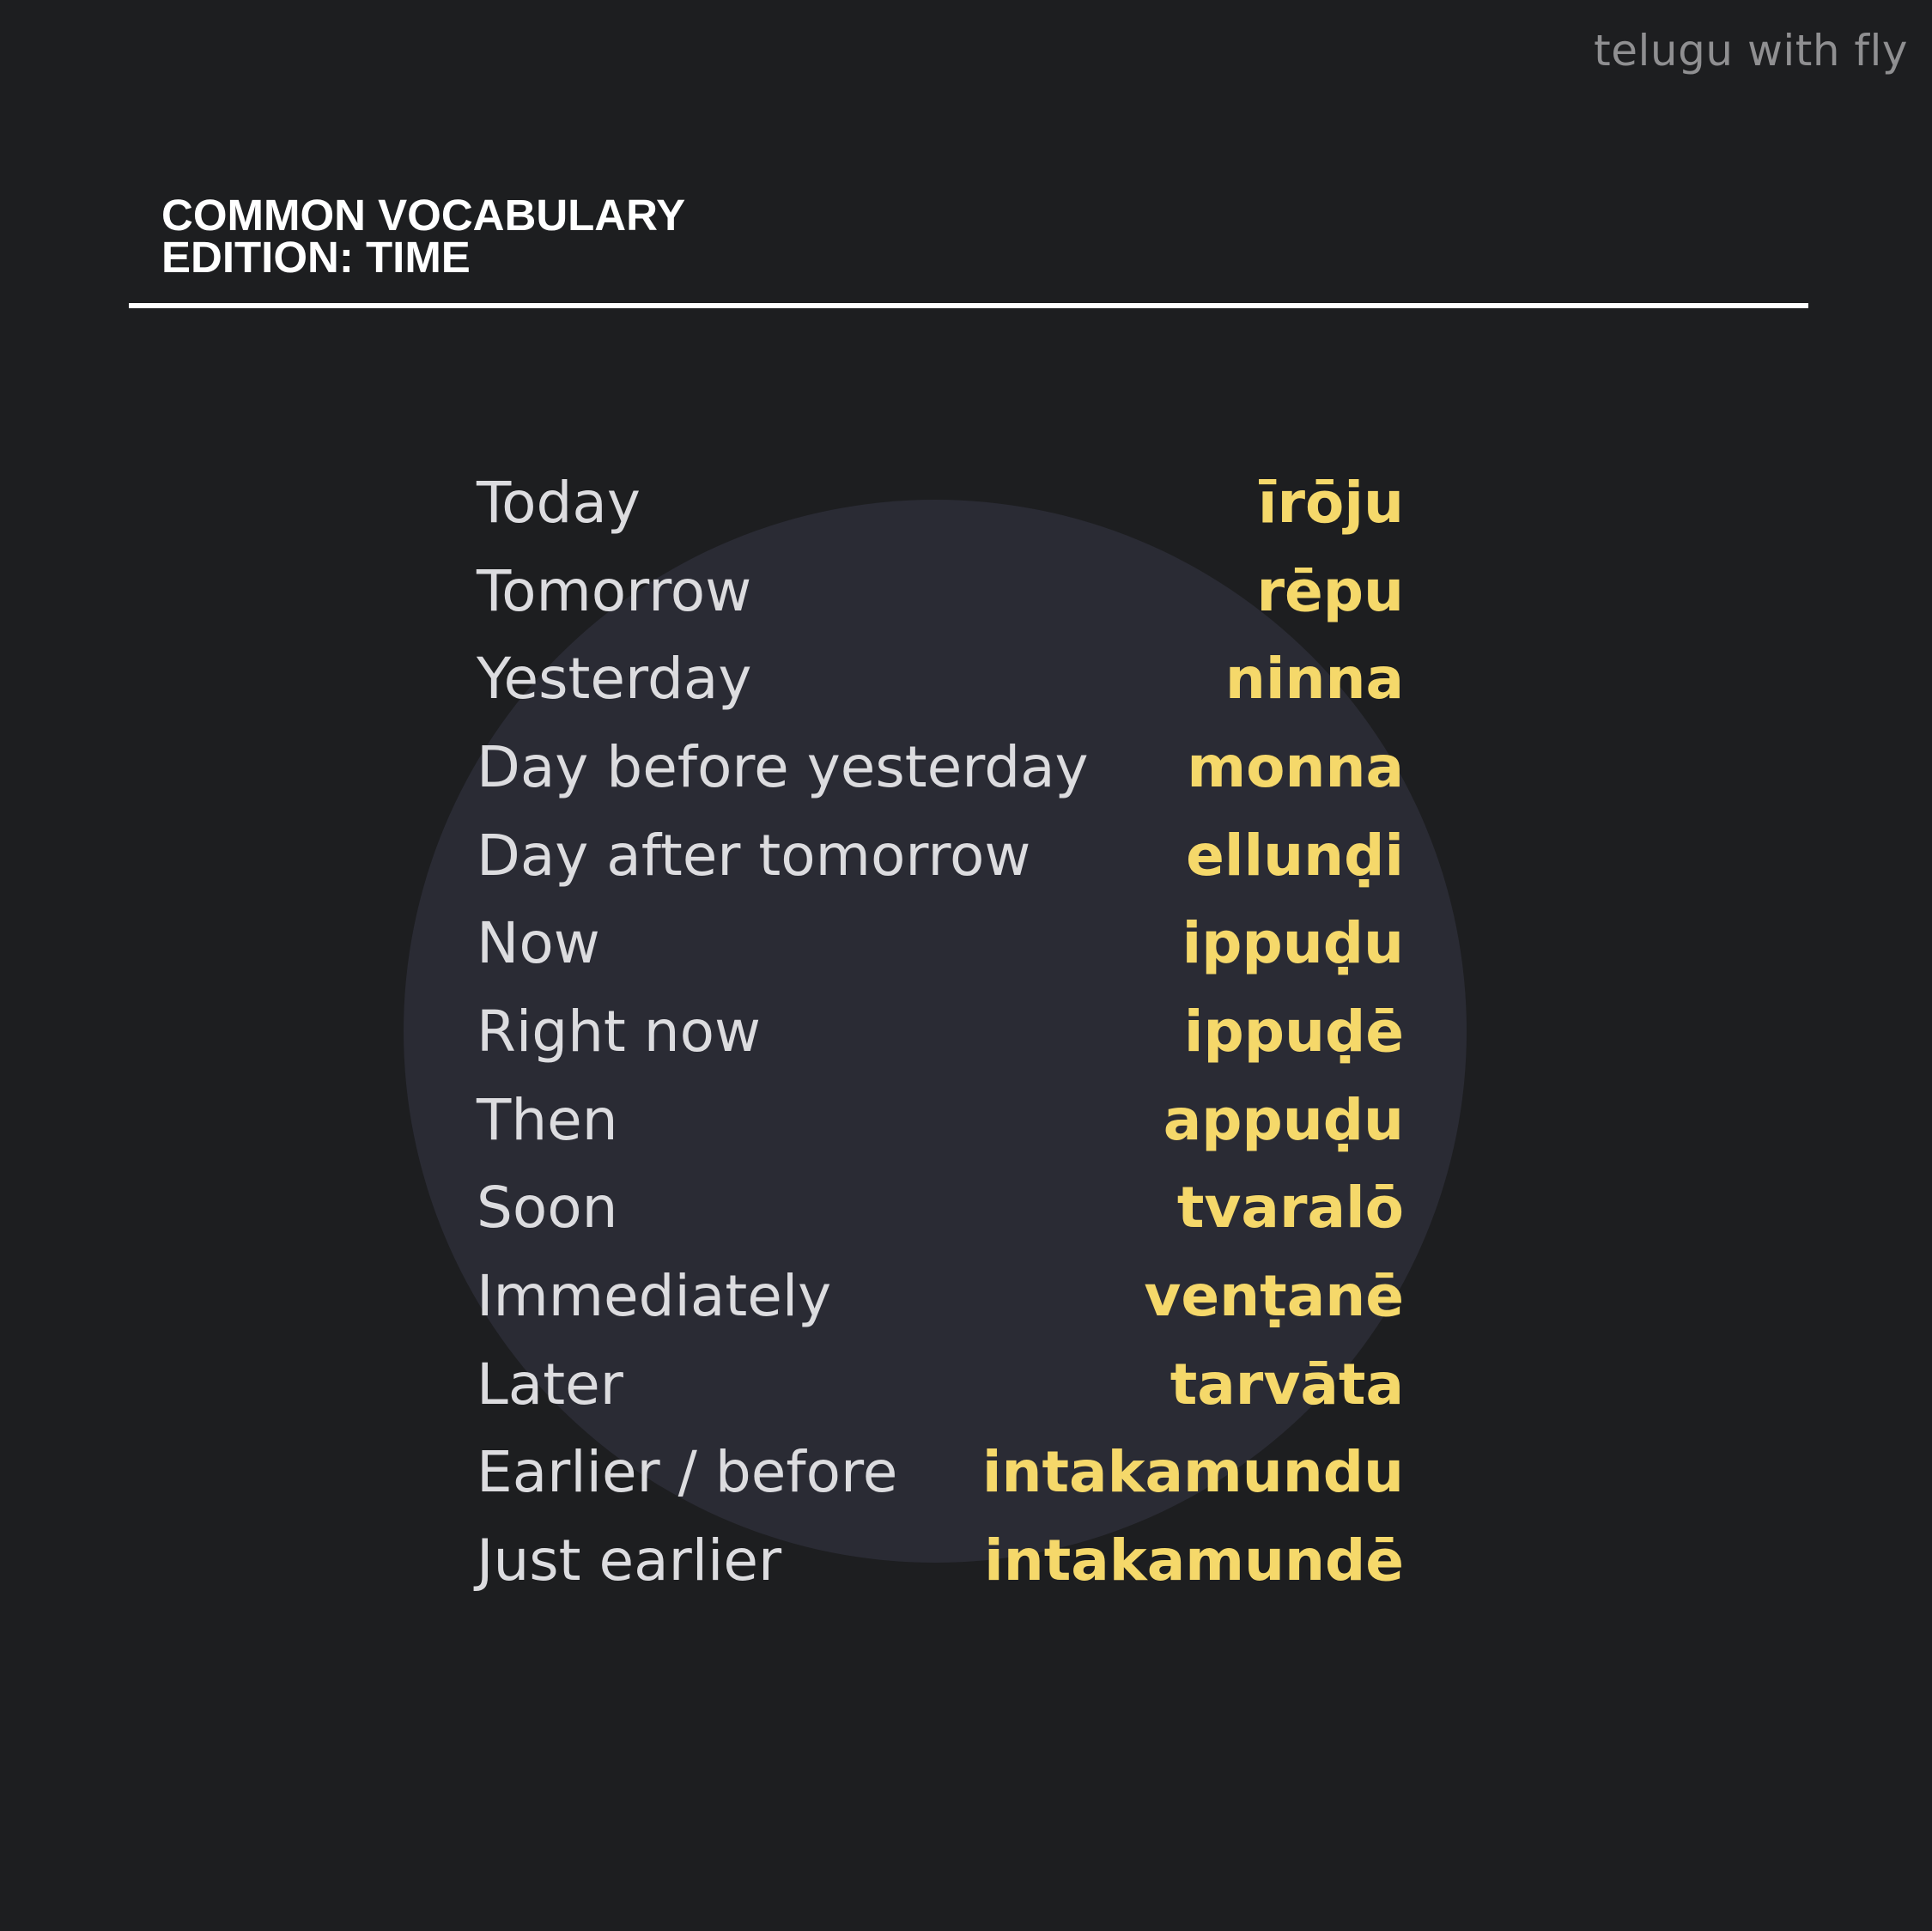  Describe the element at coordinates (1295, 766) in the screenshot. I see `telugu-word: monna` at that location.